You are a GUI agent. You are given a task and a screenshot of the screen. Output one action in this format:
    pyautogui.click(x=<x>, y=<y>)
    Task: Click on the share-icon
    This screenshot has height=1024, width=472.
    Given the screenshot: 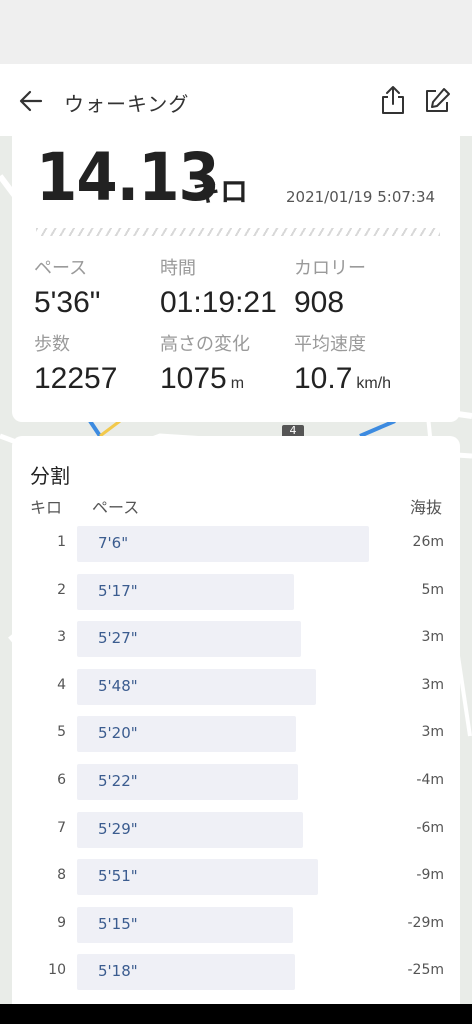 What is the action you would take?
    pyautogui.click(x=393, y=100)
    